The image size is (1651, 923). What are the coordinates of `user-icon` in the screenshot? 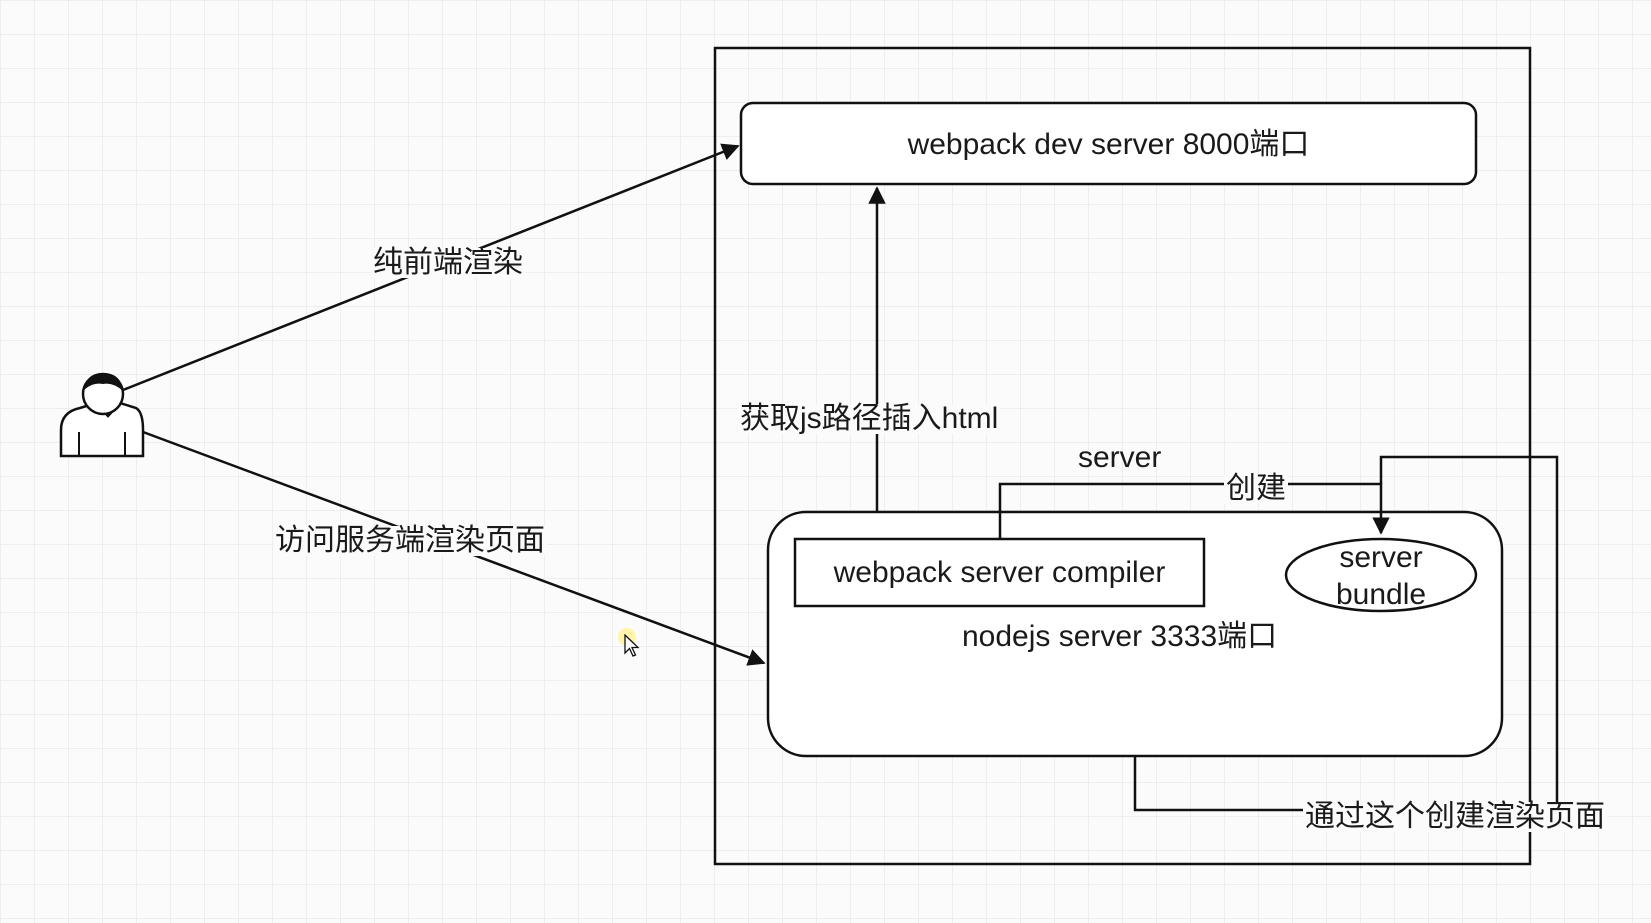 It's located at (102, 415).